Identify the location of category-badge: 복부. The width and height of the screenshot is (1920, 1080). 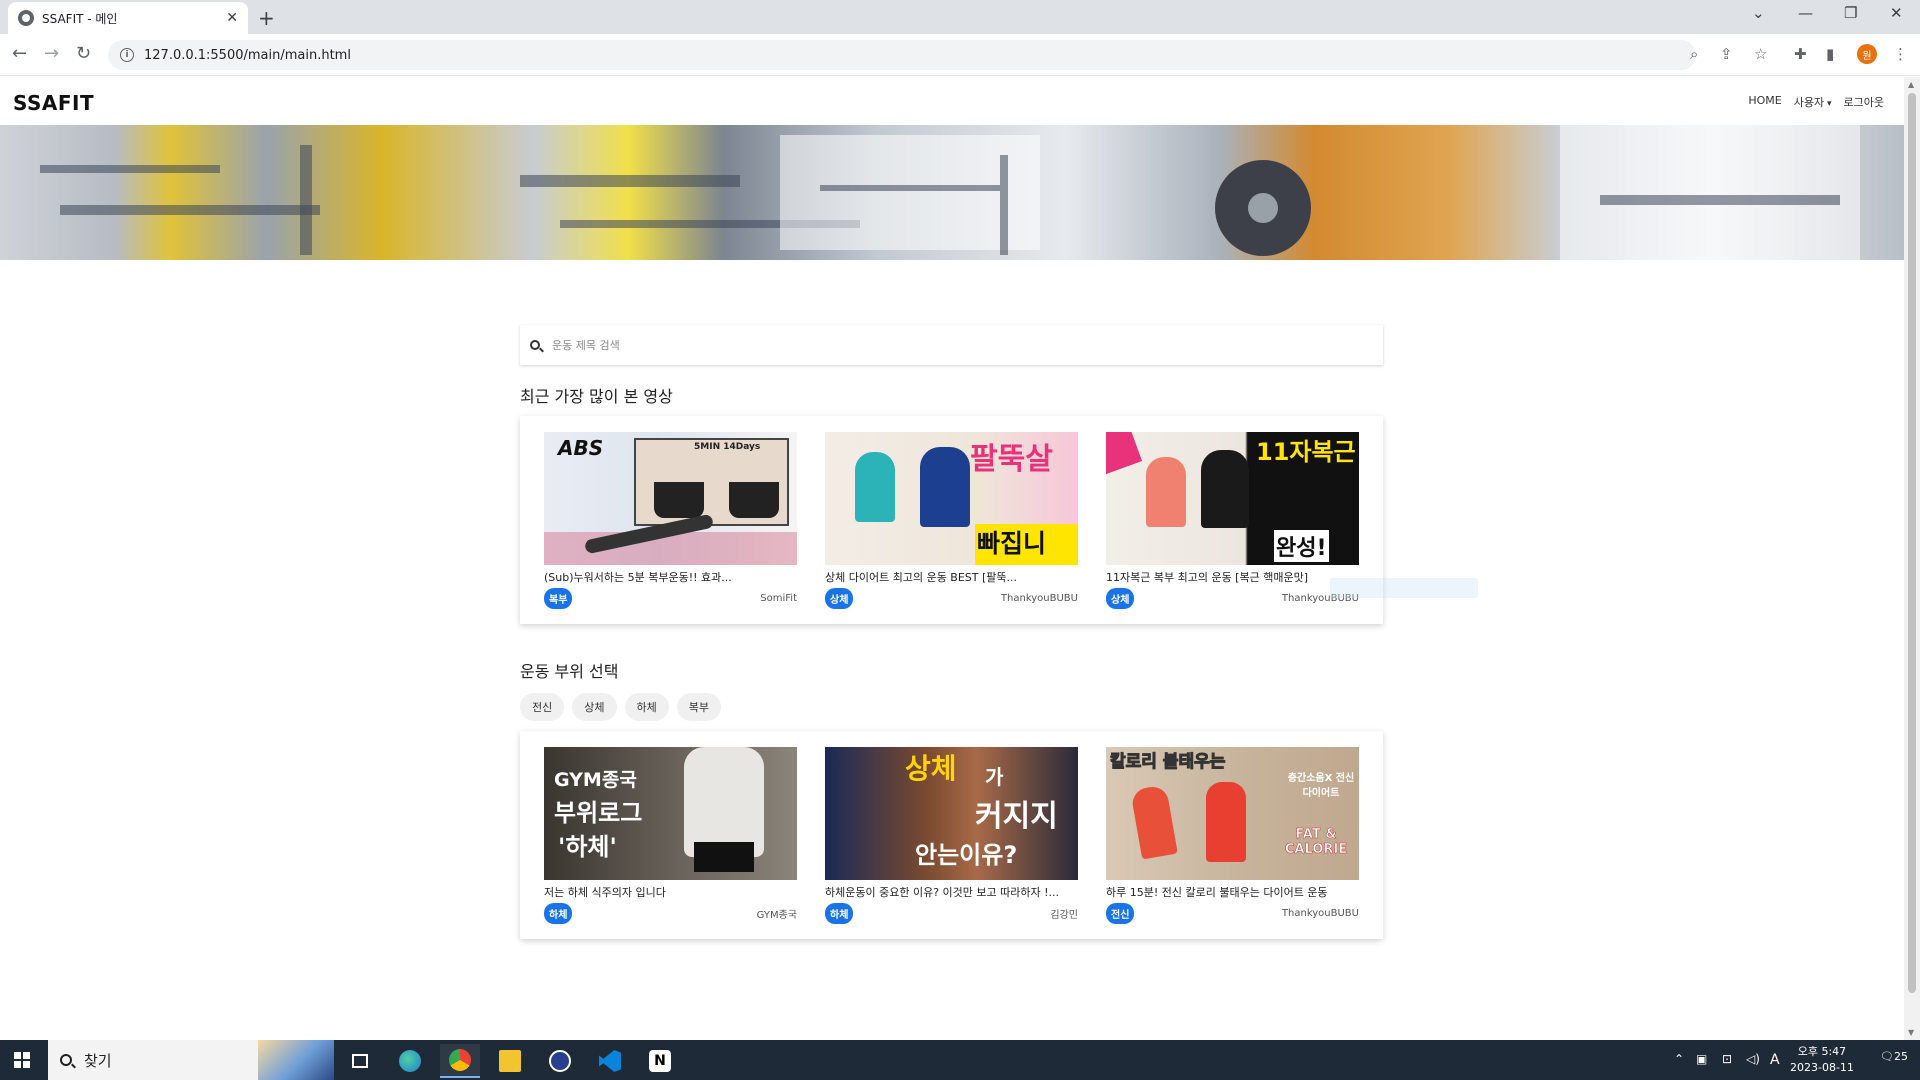
(558, 598).